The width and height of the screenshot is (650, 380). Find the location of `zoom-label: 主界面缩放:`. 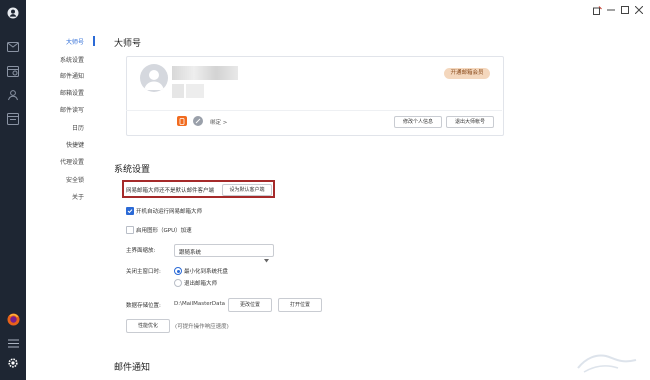

zoom-label: 主界面缩放: is located at coordinates (141, 251).